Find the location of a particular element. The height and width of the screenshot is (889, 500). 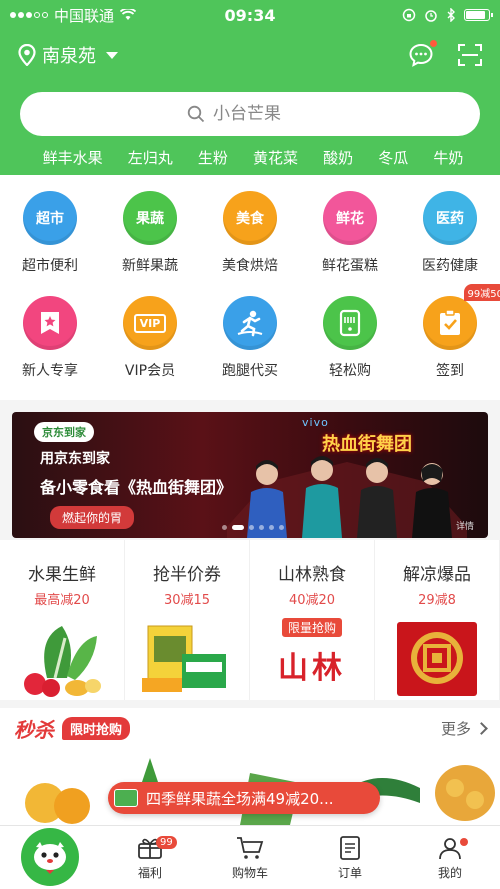

hot-keyword: 冬瓜 is located at coordinates (393, 157).